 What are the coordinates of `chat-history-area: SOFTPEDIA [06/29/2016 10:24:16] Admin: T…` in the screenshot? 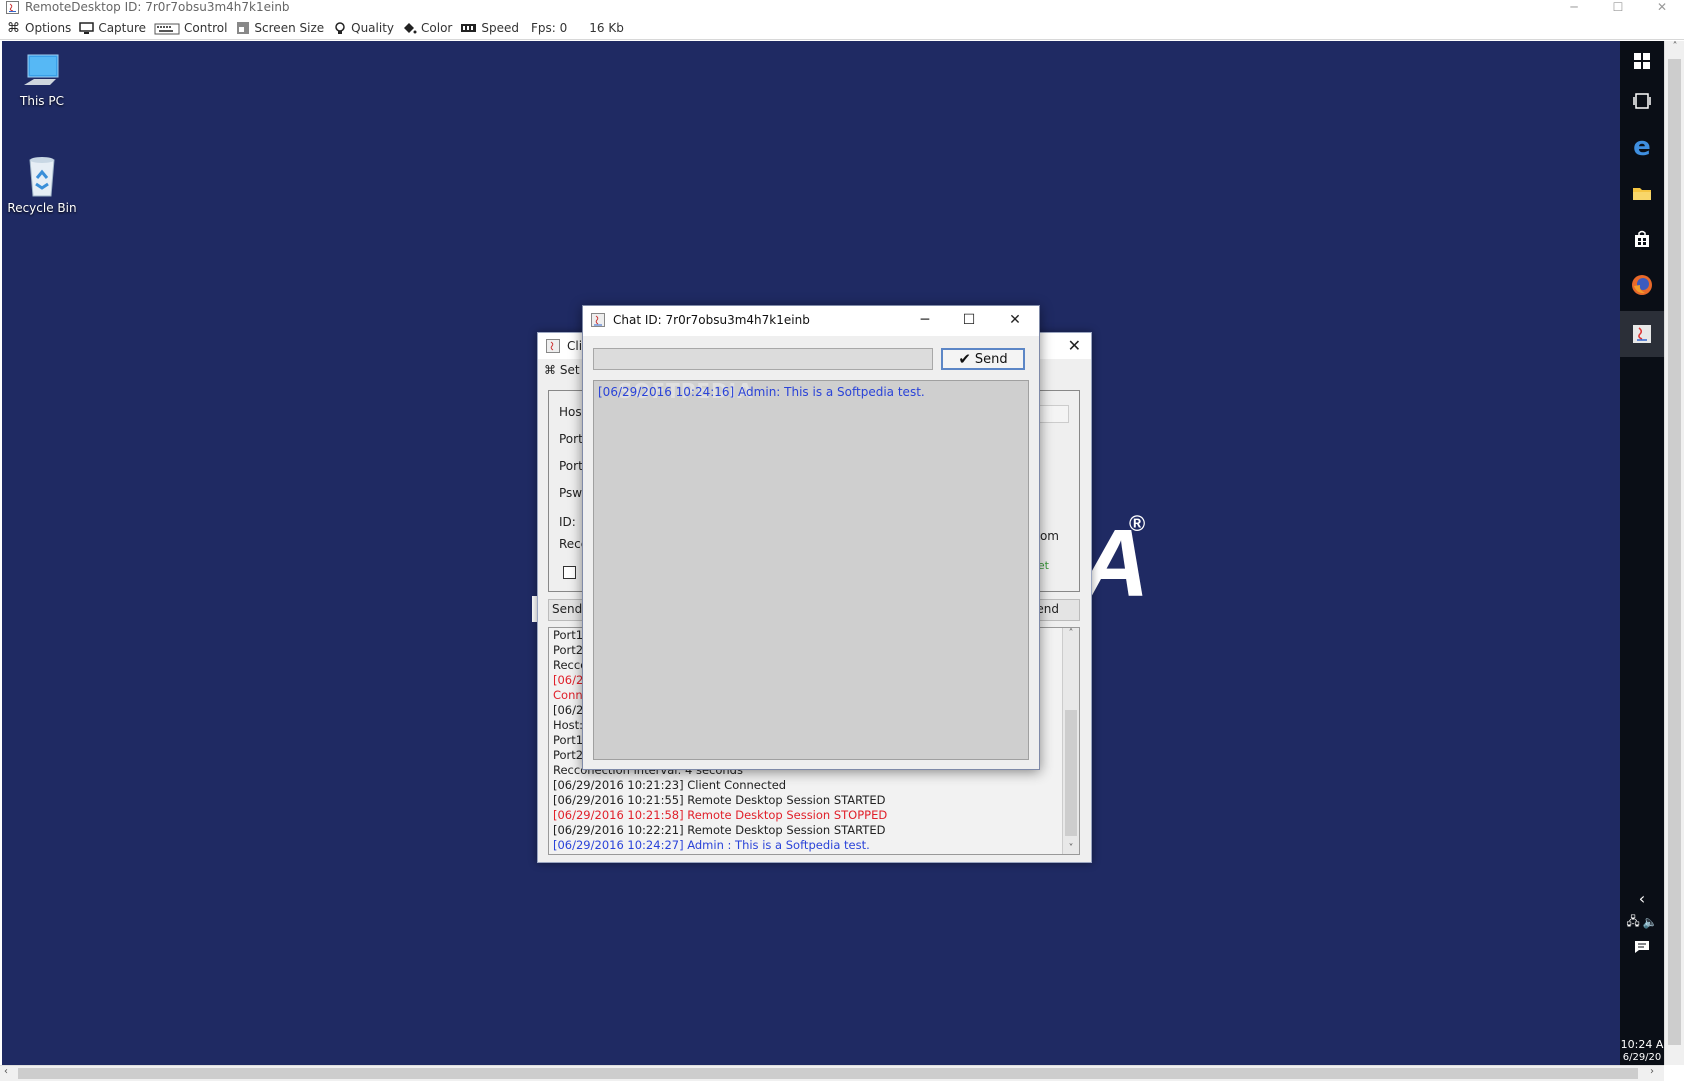 It's located at (811, 569).